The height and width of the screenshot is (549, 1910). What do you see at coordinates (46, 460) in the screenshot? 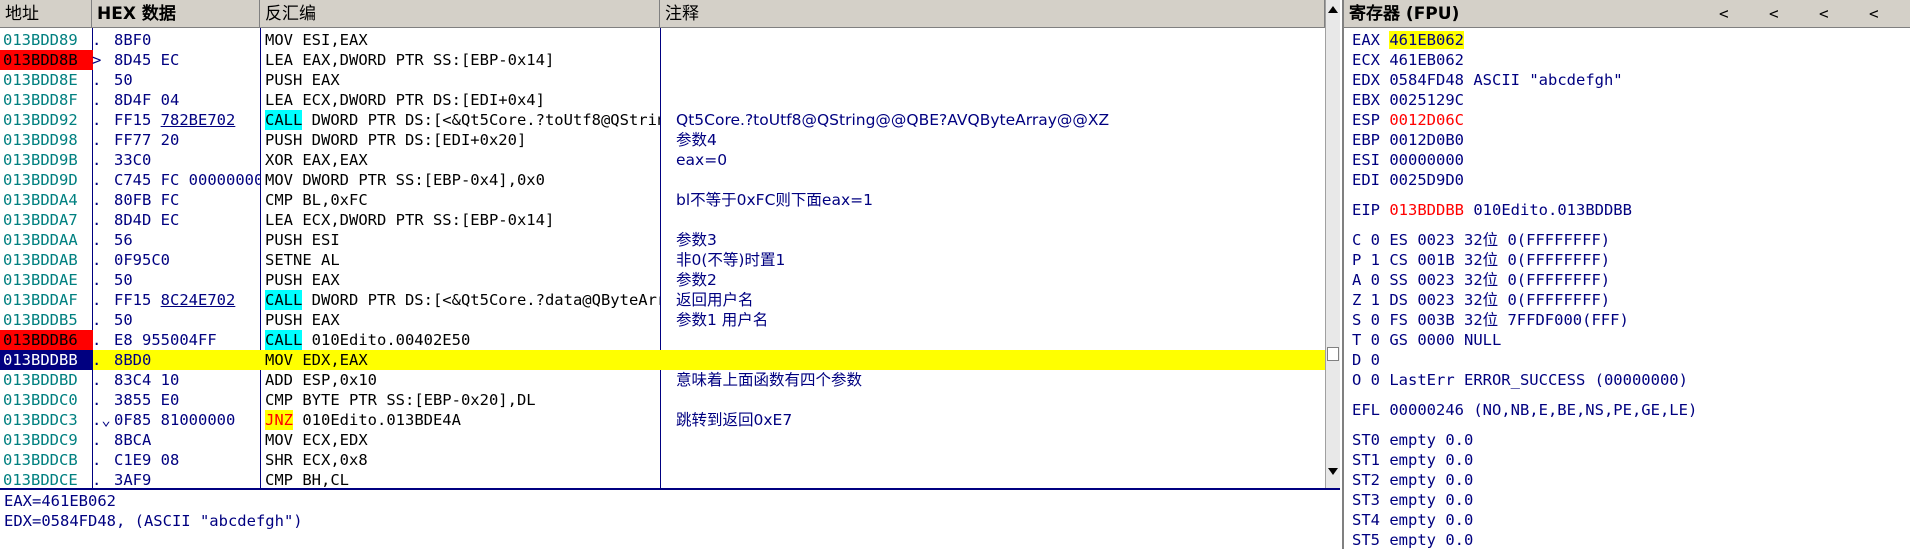
I see `address-cell: 013BDDCB` at bounding box center [46, 460].